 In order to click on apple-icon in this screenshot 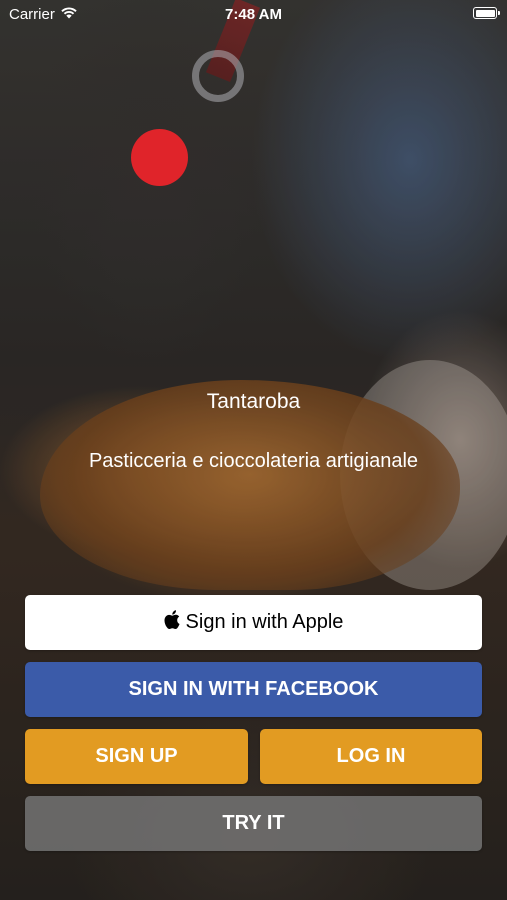, I will do `click(172, 622)`.